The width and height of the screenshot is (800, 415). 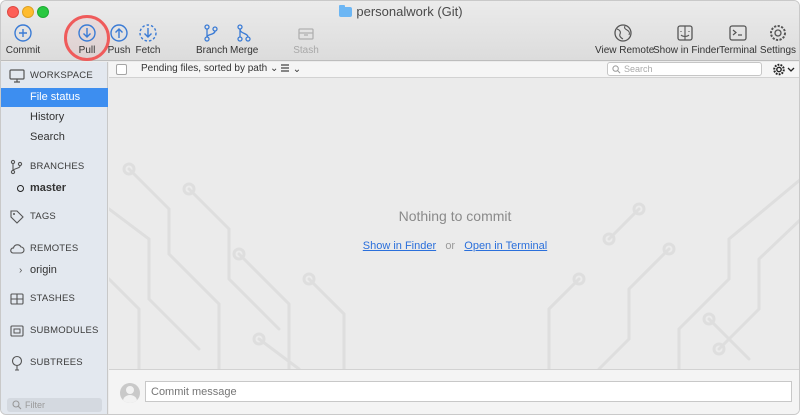 I want to click on terminal-icon, so click(x=738, y=33).